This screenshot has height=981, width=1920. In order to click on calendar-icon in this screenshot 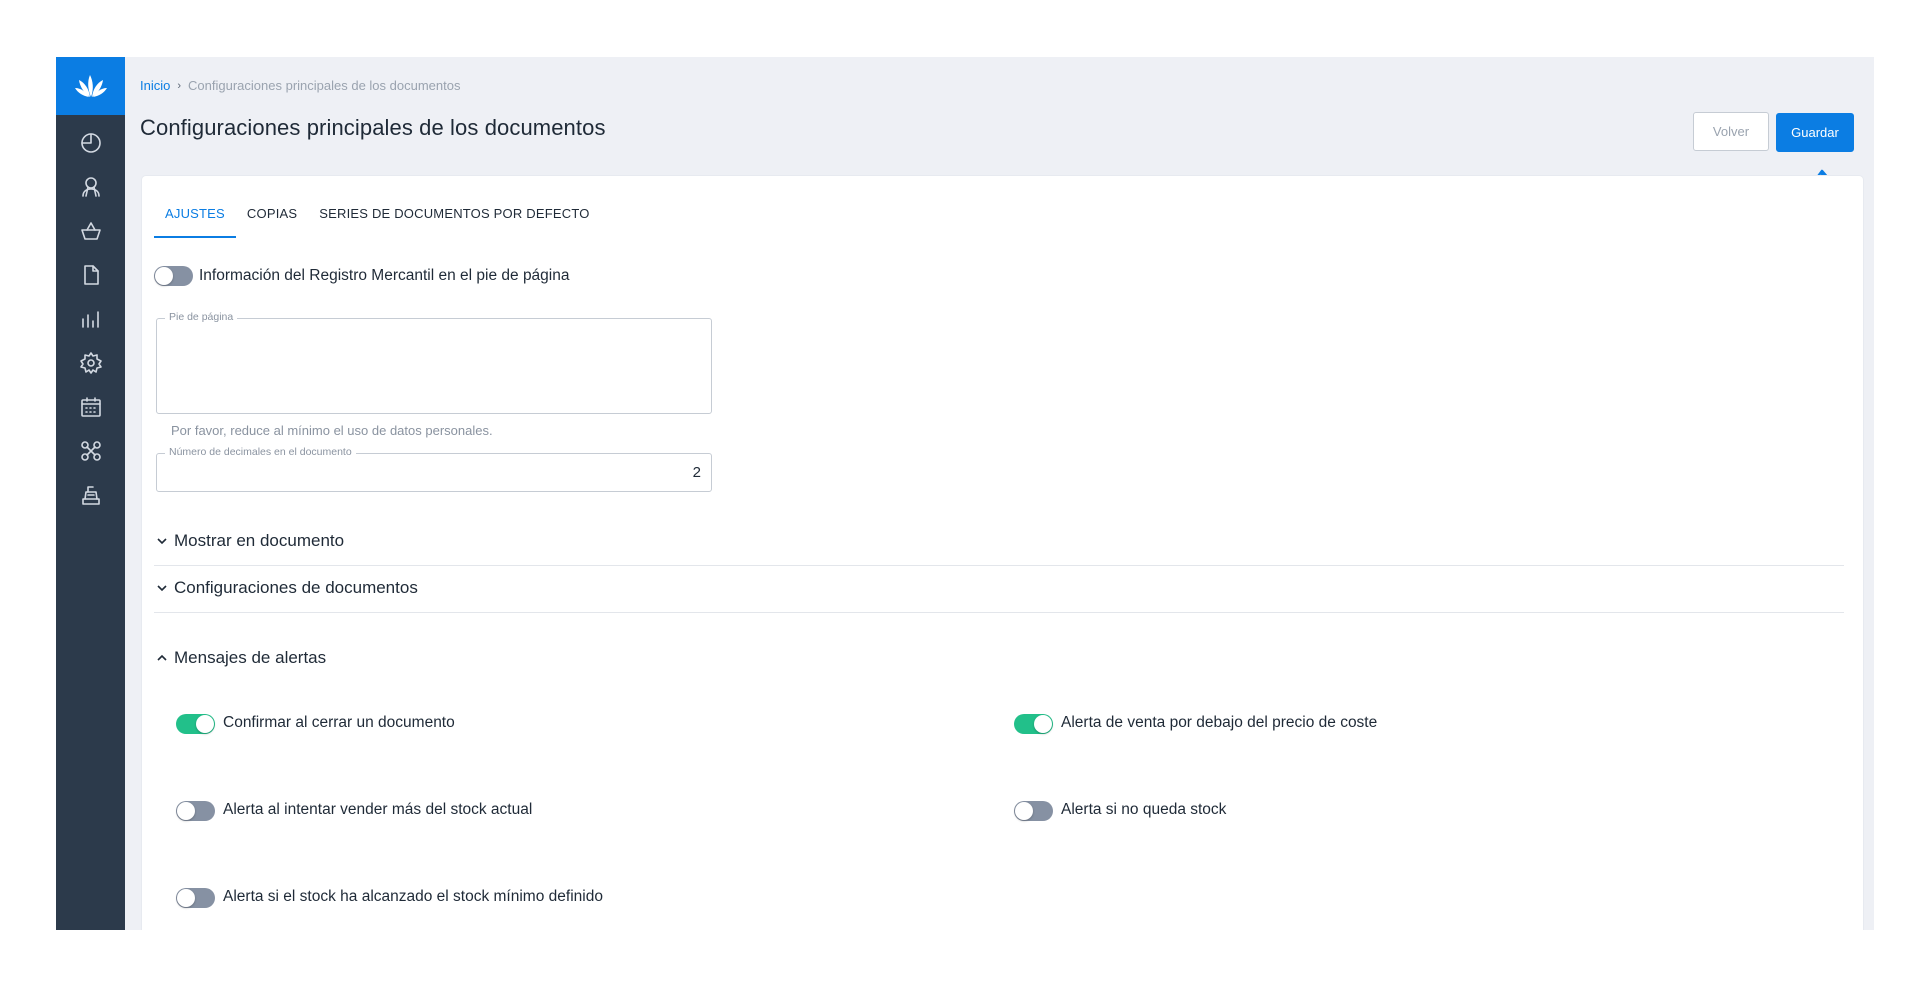, I will do `click(90, 407)`.